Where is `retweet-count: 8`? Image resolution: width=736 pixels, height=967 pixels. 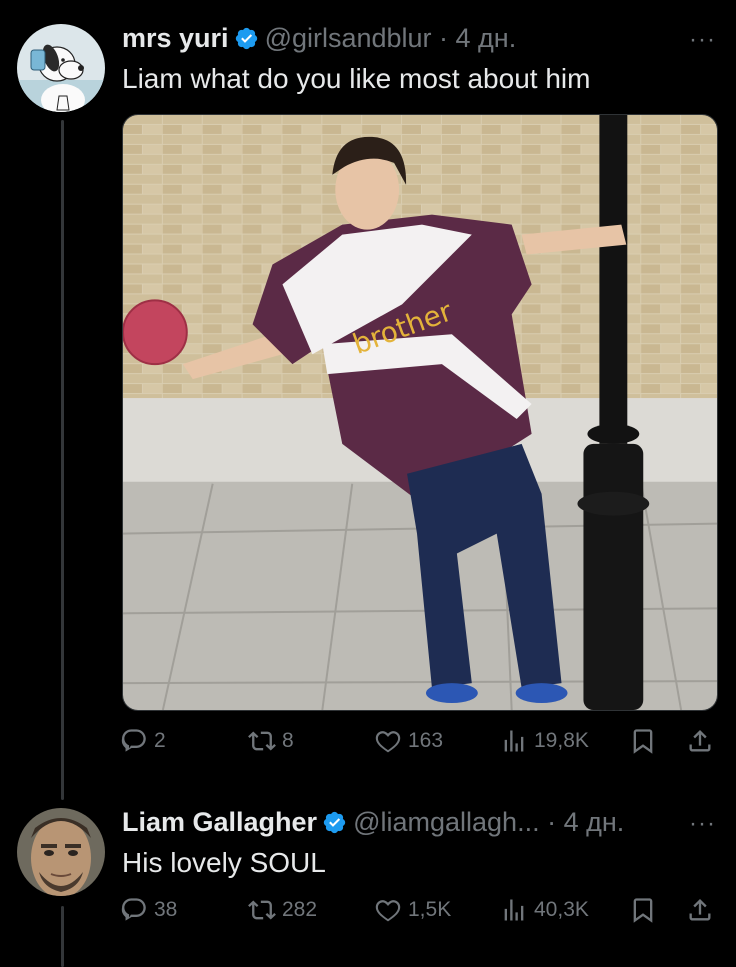 retweet-count: 8 is located at coordinates (288, 740).